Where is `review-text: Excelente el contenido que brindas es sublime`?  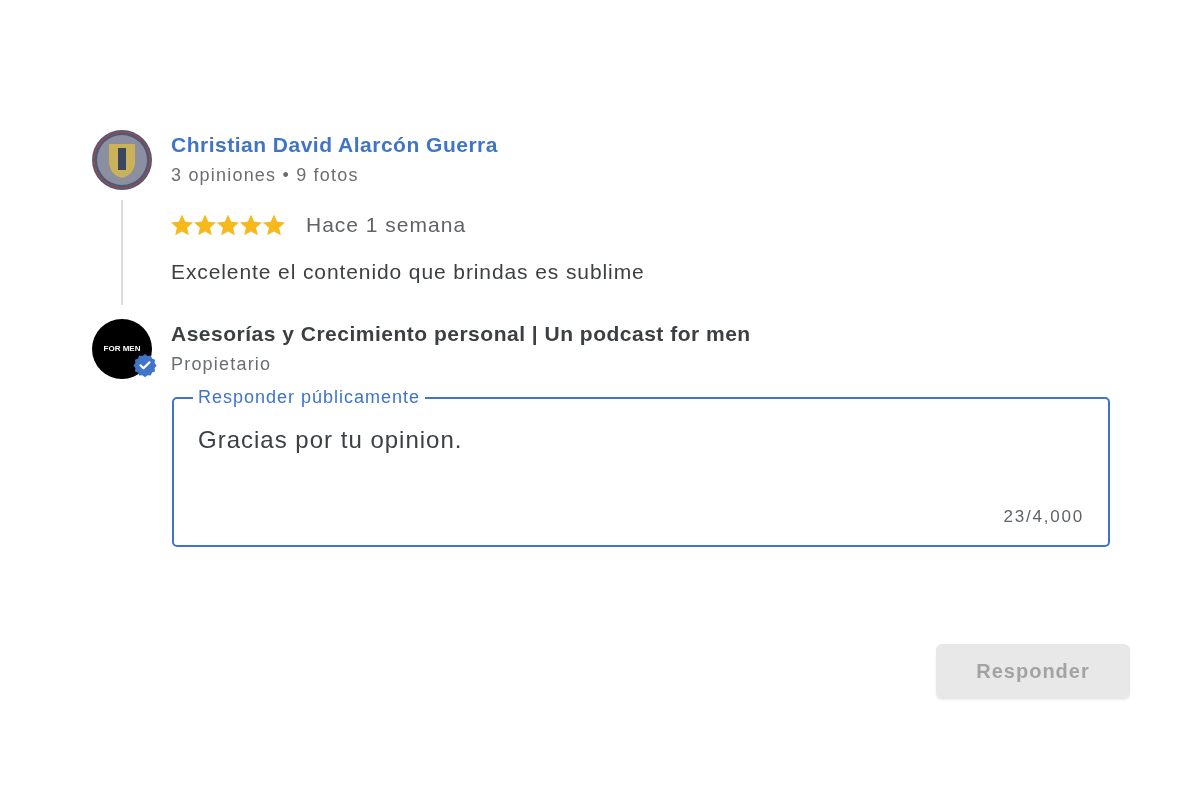
review-text: Excelente el contenido que brindas es sublime is located at coordinates (408, 272).